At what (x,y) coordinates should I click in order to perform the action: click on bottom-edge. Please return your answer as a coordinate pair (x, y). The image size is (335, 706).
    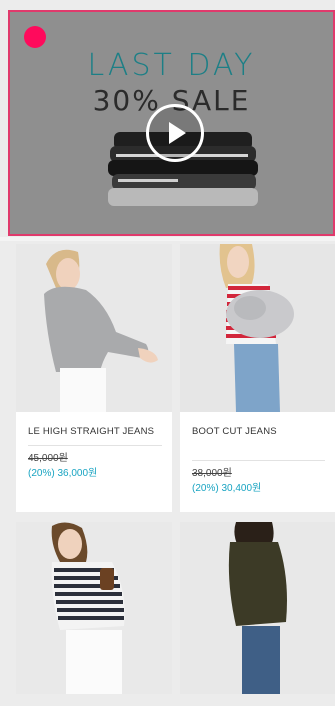
    Looking at the image, I should click on (167, 700).